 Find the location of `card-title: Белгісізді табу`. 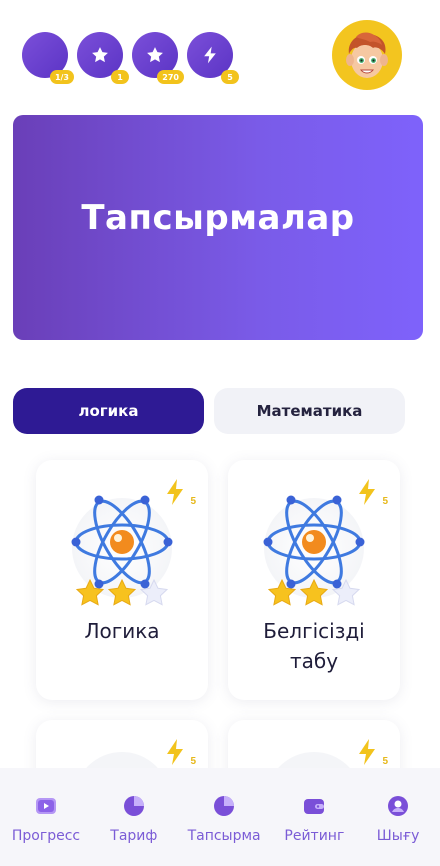

card-title: Белгісізді табу is located at coordinates (314, 646).